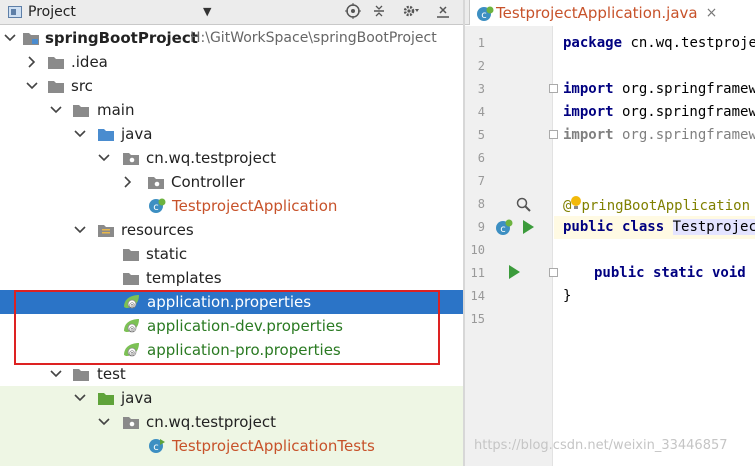 The image size is (755, 466). Describe the element at coordinates (15, 12) in the screenshot. I see `project-icon` at that location.